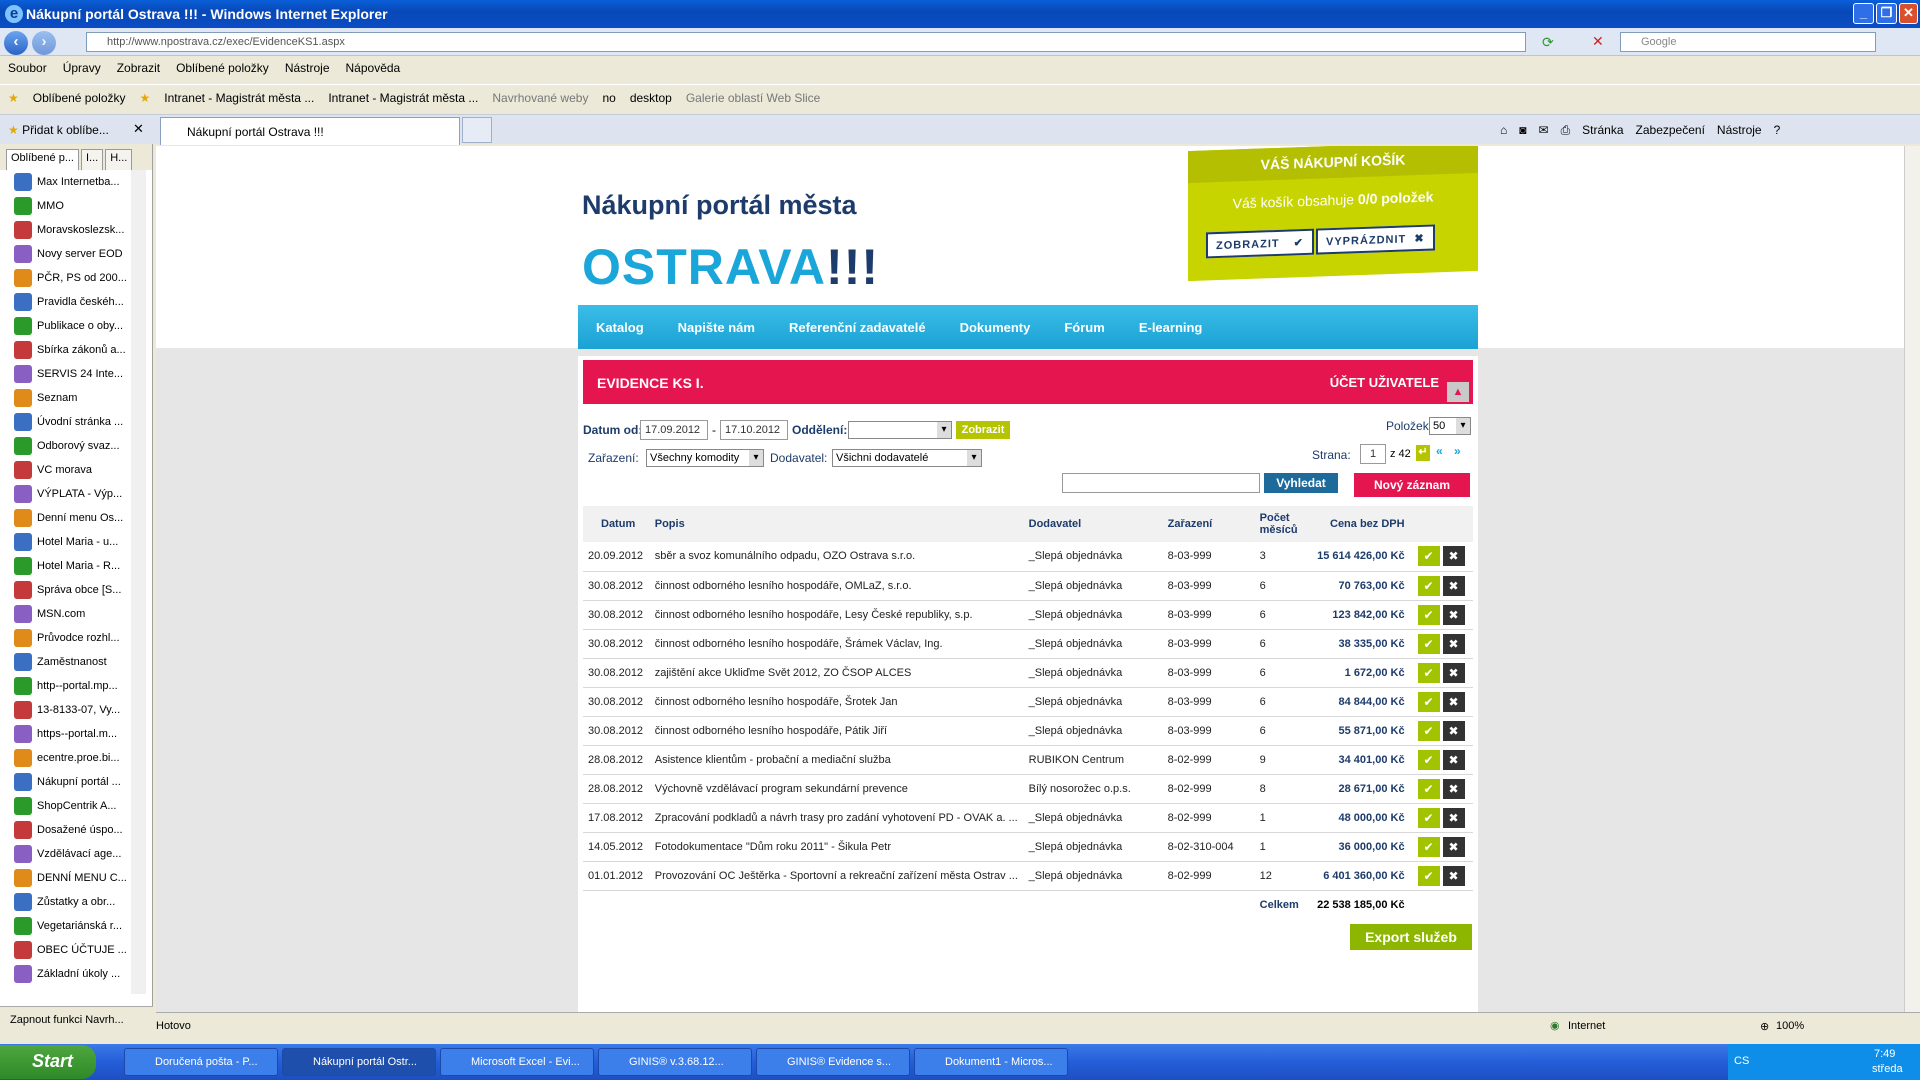  Describe the element at coordinates (705, 458) in the screenshot. I see `classification-select: Všechny komodity` at that location.